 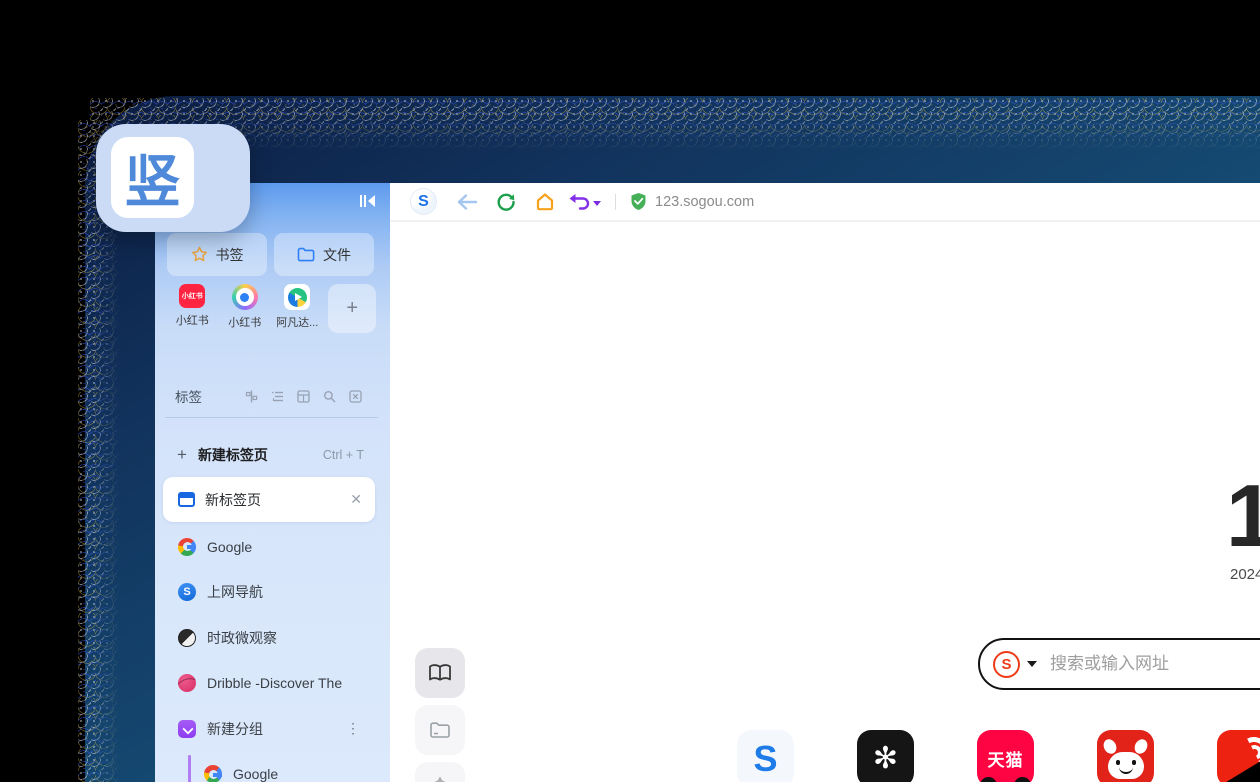 I want to click on quick-launch-row: S ✻ 天猫, so click(x=998, y=756).